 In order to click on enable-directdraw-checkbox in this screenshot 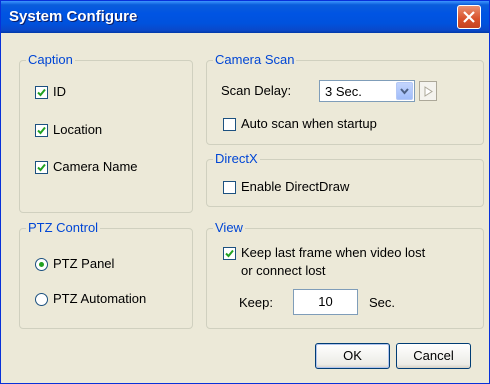, I will do `click(229, 187)`.